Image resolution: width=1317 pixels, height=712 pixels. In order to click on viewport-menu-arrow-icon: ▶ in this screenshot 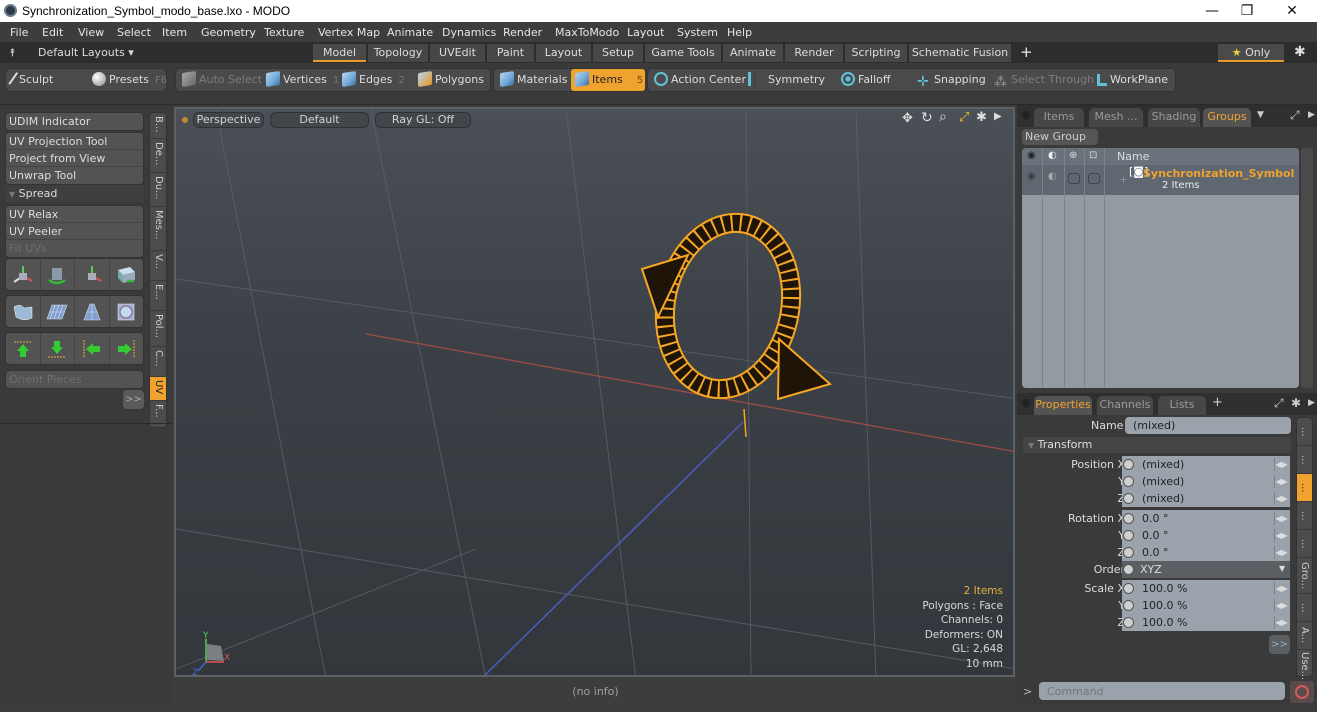, I will do `click(998, 116)`.